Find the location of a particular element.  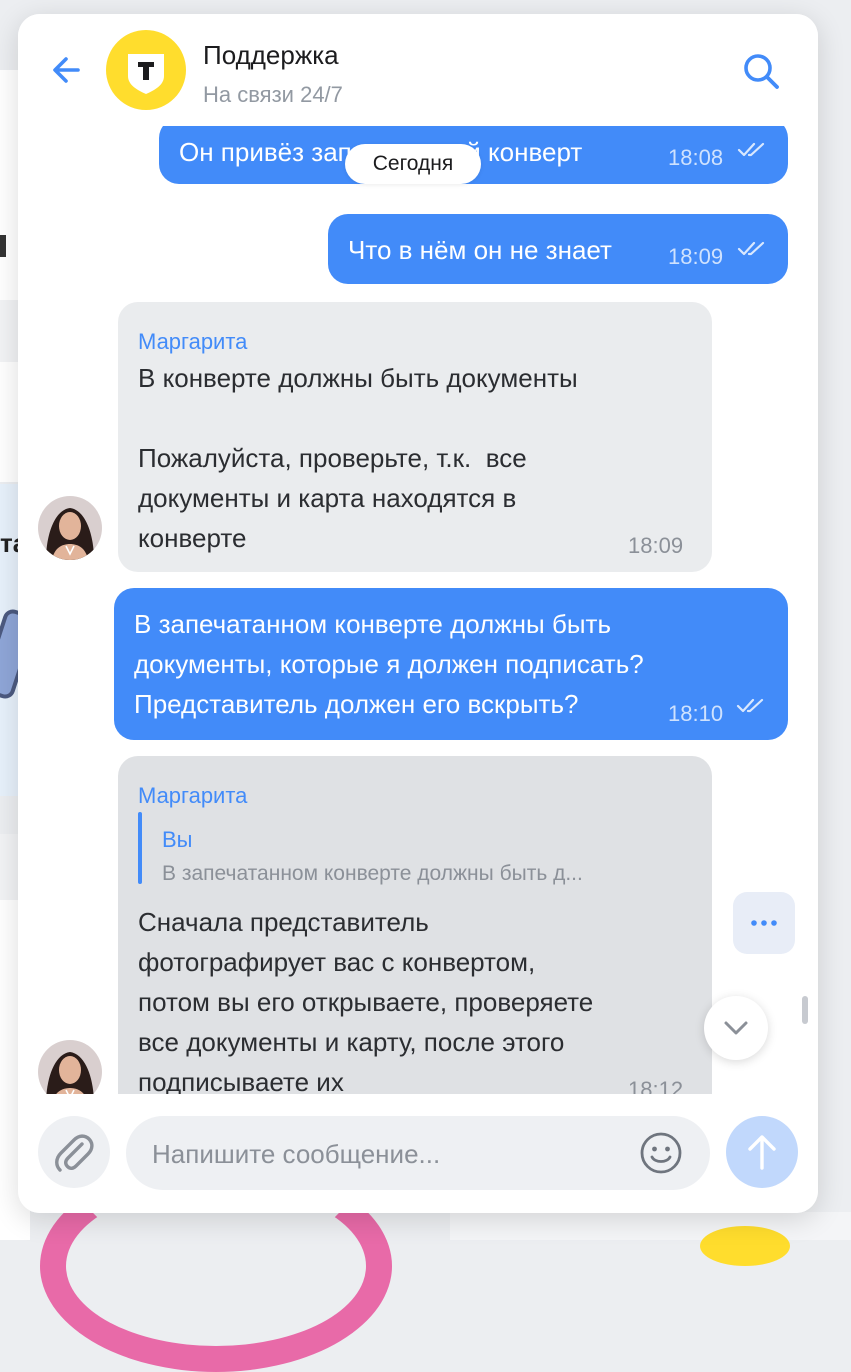

background-decoration is located at coordinates (745, 1246).